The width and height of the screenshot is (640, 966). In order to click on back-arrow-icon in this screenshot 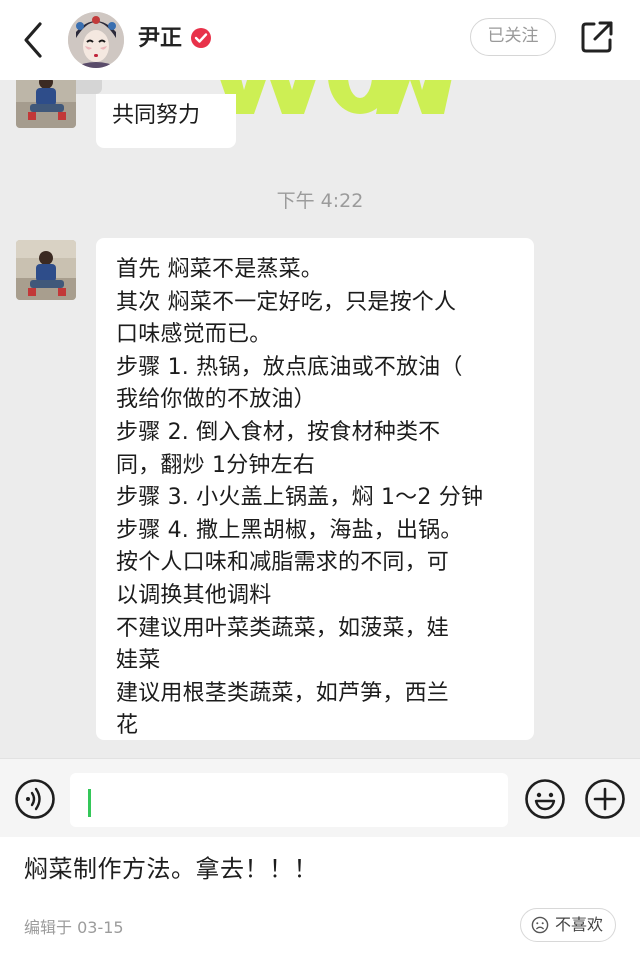, I will do `click(33, 40)`.